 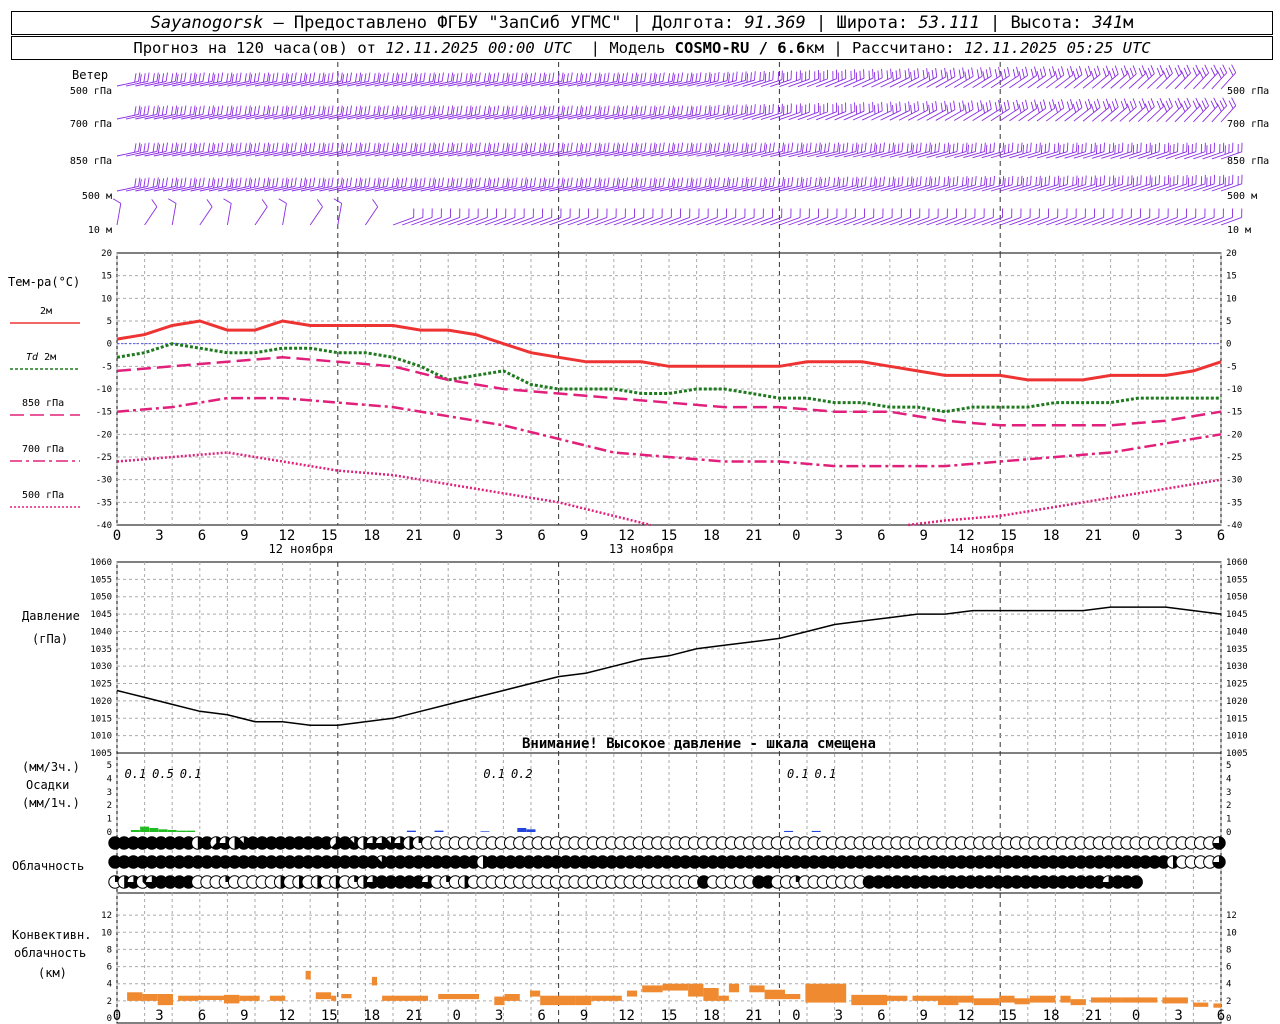 What do you see at coordinates (1228, 793) in the screenshot?
I see `precip-tick-right: 3` at bounding box center [1228, 793].